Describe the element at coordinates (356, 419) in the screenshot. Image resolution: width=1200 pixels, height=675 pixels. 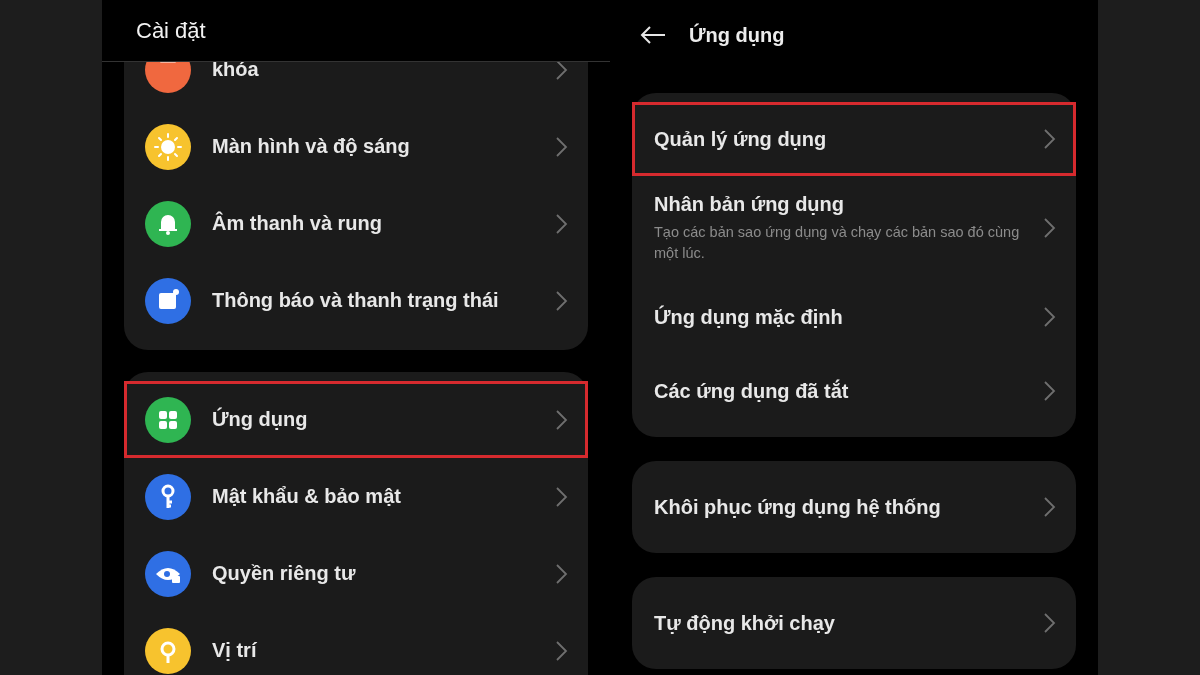
I see `settings-item: Ứng dụng` at that location.